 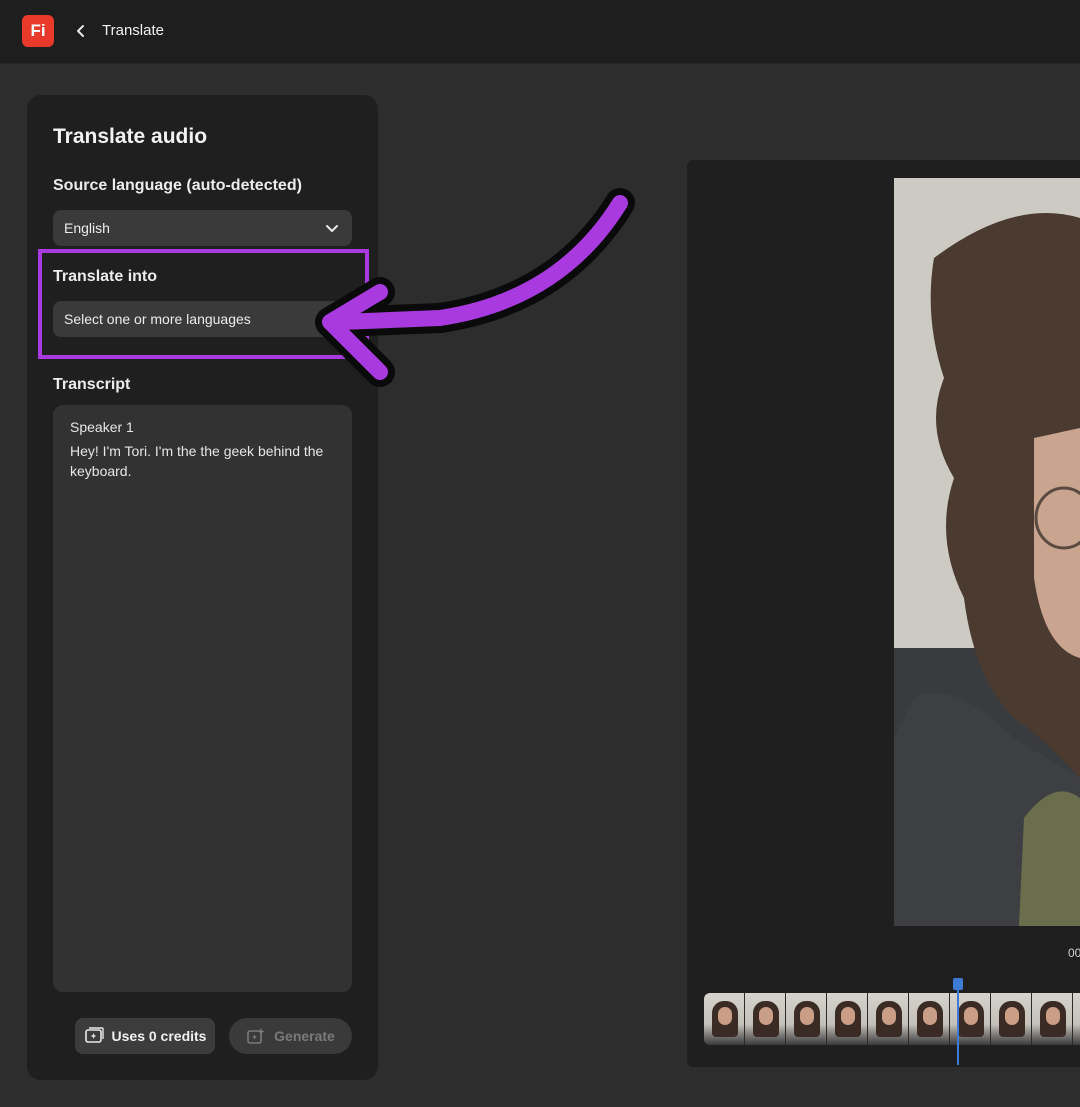 I want to click on person-image, so click(x=987, y=552).